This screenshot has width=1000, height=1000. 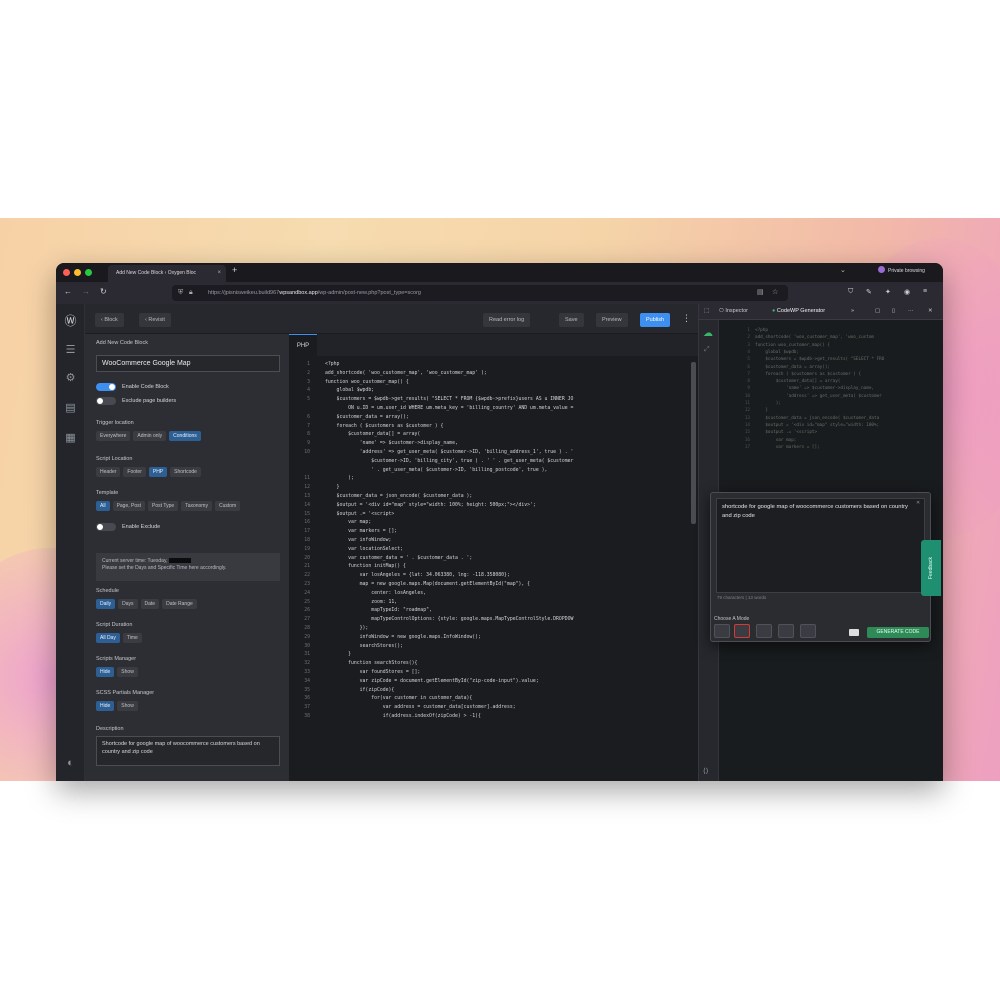 I want to click on scripts-manager-show-option: Show, so click(x=127, y=672).